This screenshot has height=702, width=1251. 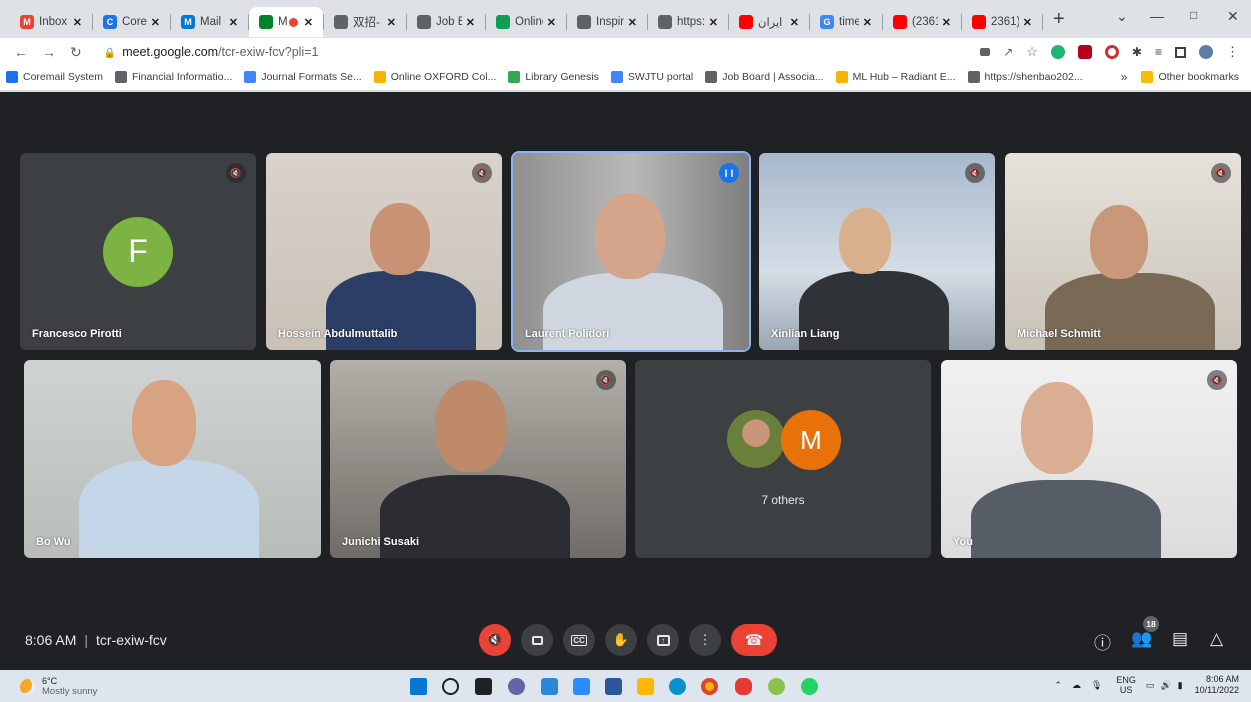 I want to click on wechat-icon, so click(x=776, y=686).